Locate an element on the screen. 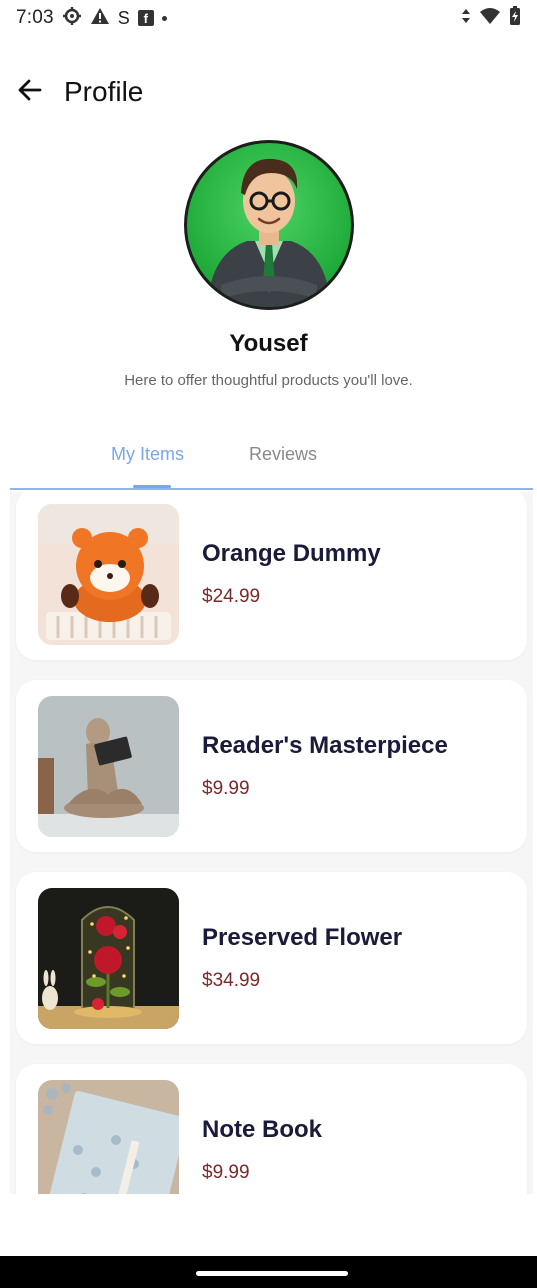 The width and height of the screenshot is (537, 1288). app-bar: Profile is located at coordinates (268, 92).